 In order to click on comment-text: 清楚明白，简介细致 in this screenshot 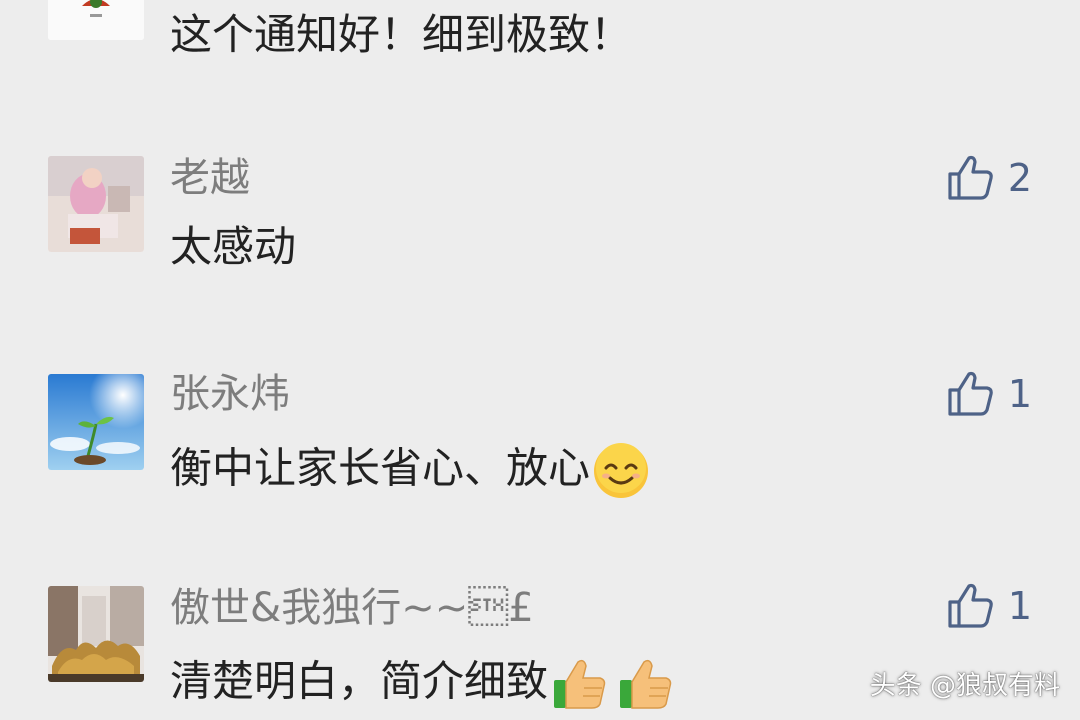, I will do `click(423, 684)`.